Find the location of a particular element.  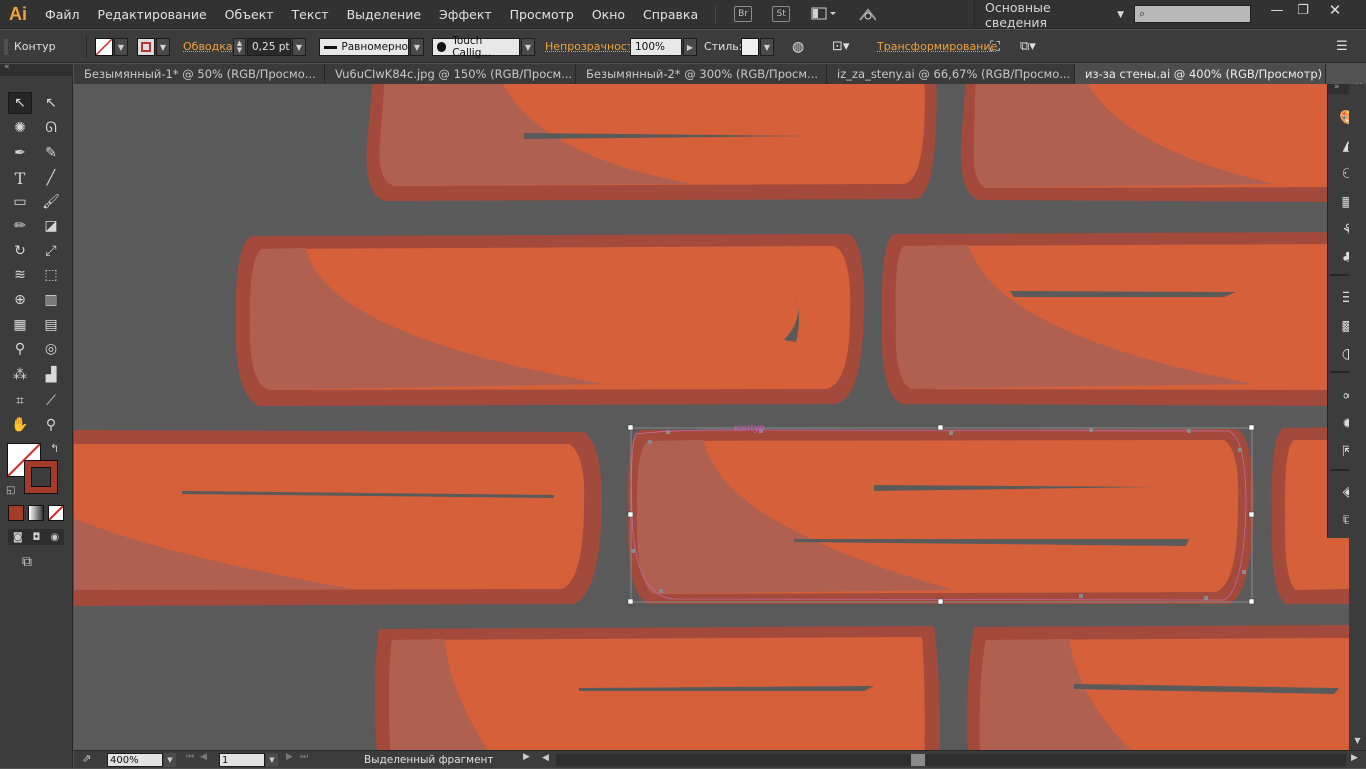

stroke-color-box is located at coordinates (41, 477).